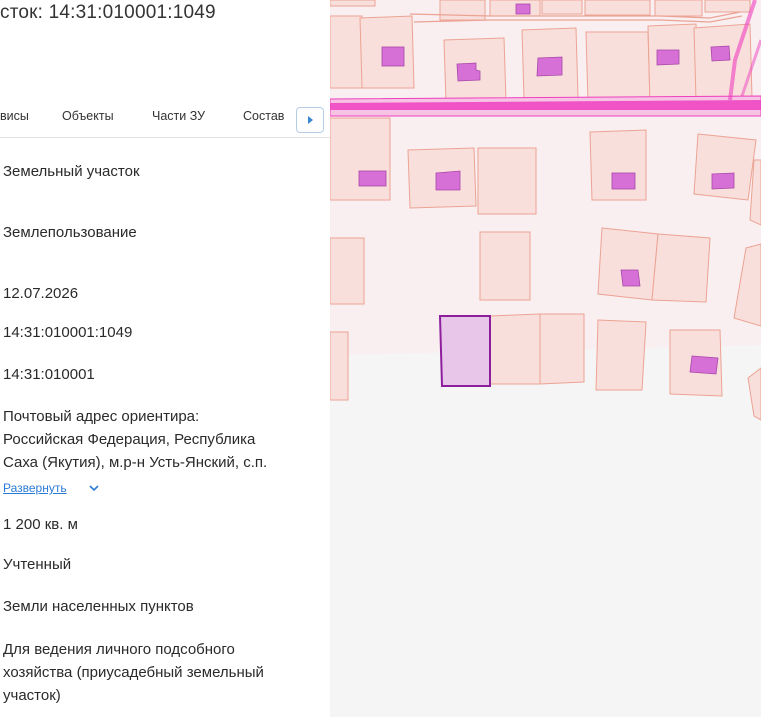 This screenshot has width=761, height=717. Describe the element at coordinates (135, 462) in the screenshot. I see `address-line: Саха (Якутия), м.р-н Усть-Янский, с.п.` at that location.